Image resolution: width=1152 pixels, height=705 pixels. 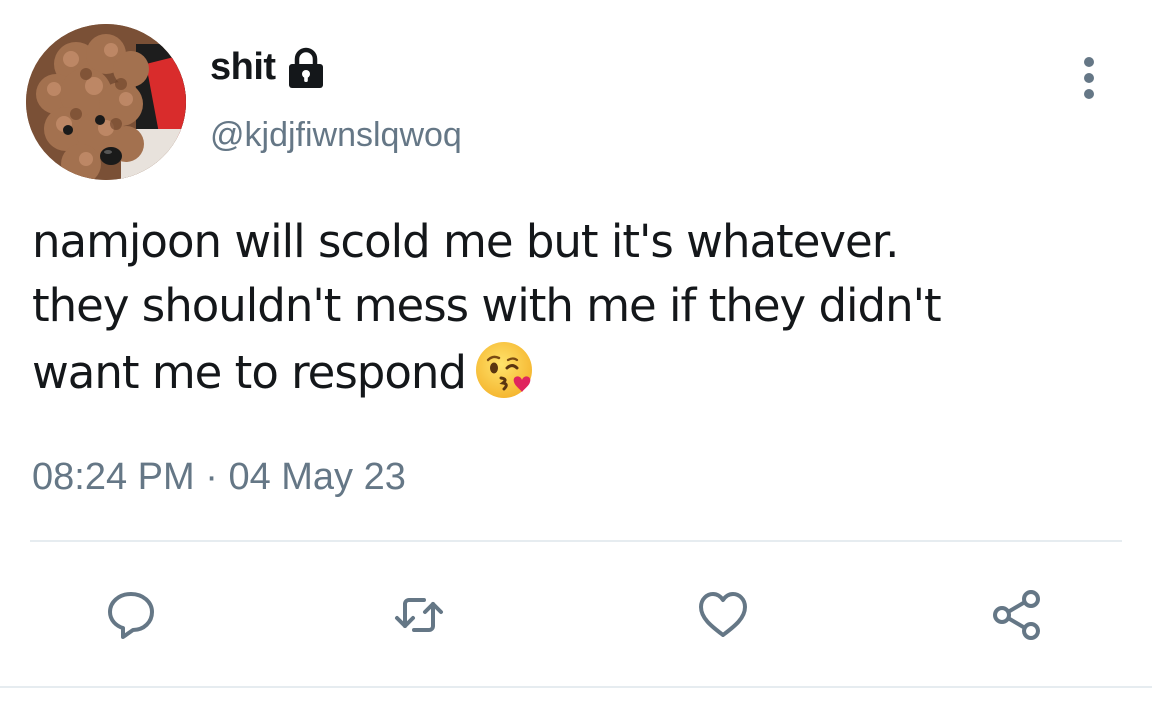 I want to click on share-icon, so click(x=1016, y=615).